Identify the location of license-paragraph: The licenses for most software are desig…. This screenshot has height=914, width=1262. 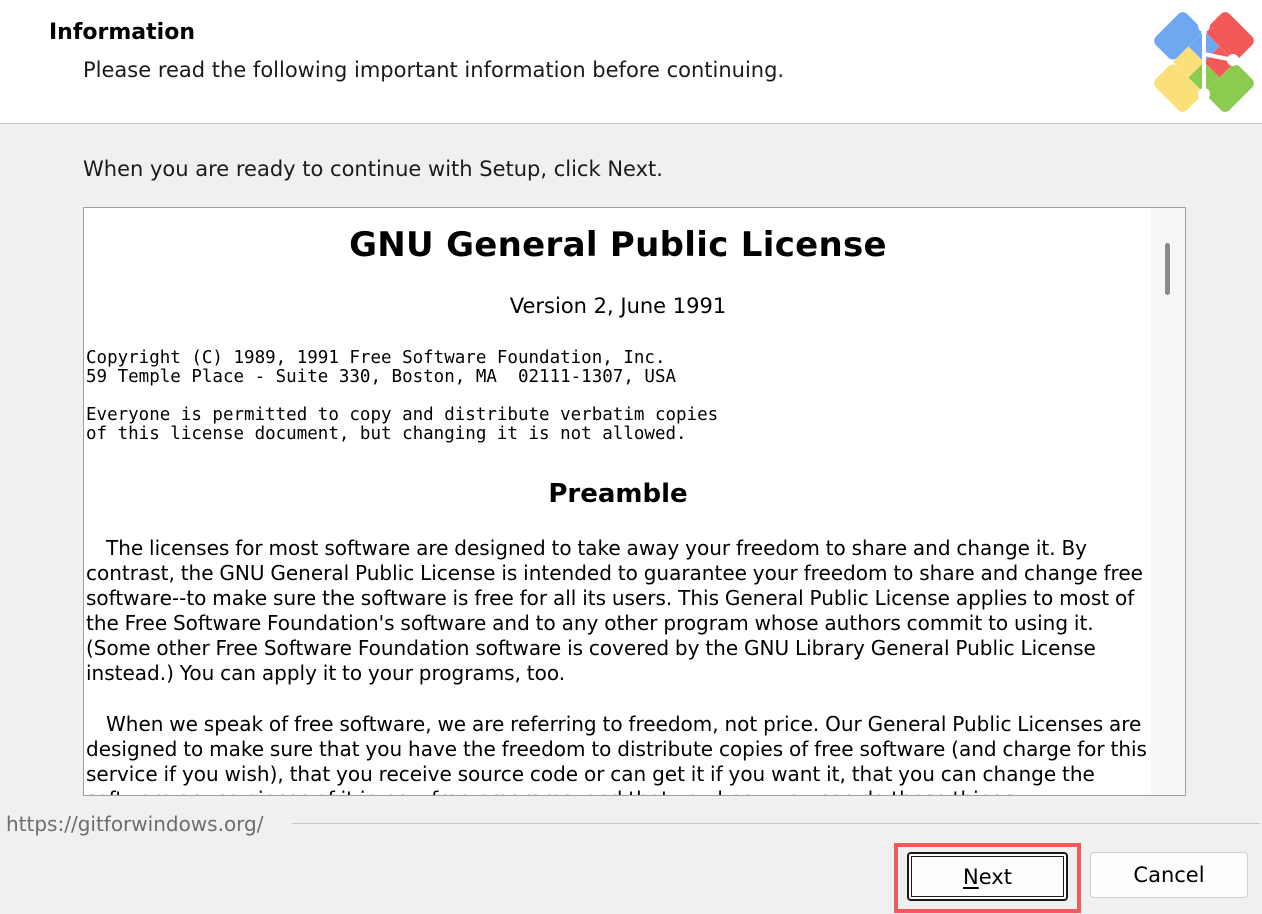
(614, 610).